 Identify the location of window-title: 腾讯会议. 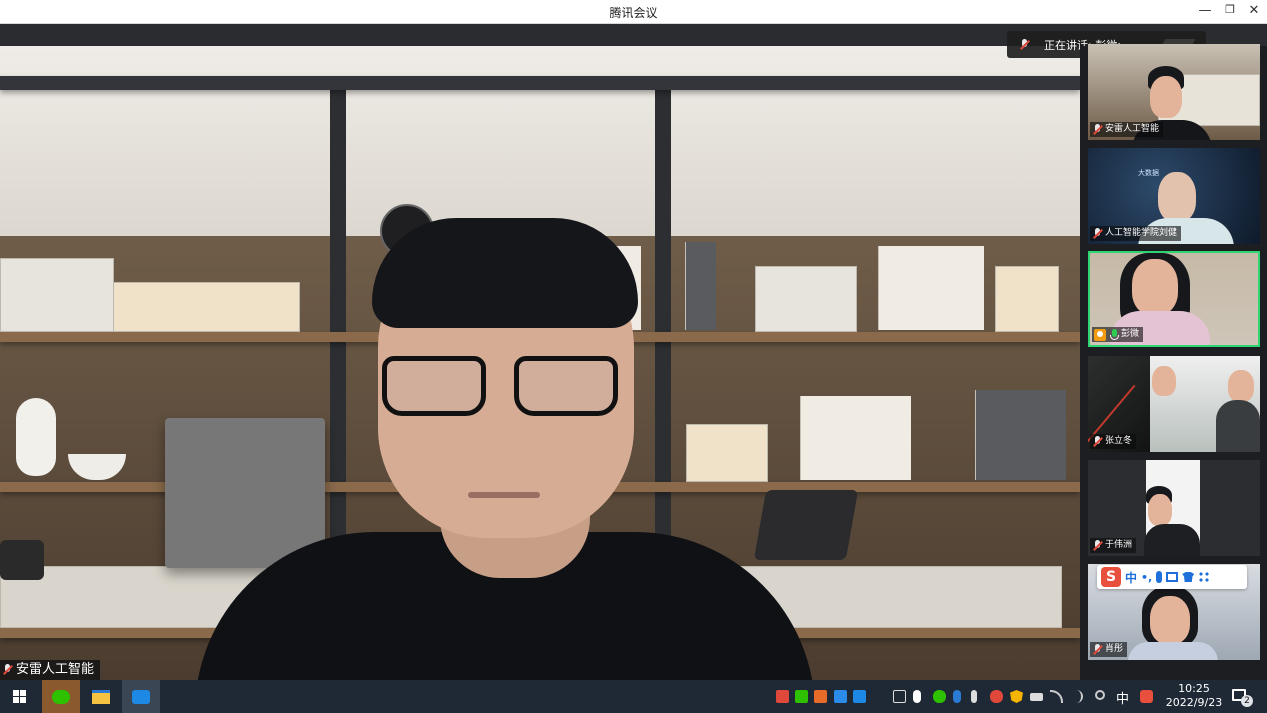
(633, 13).